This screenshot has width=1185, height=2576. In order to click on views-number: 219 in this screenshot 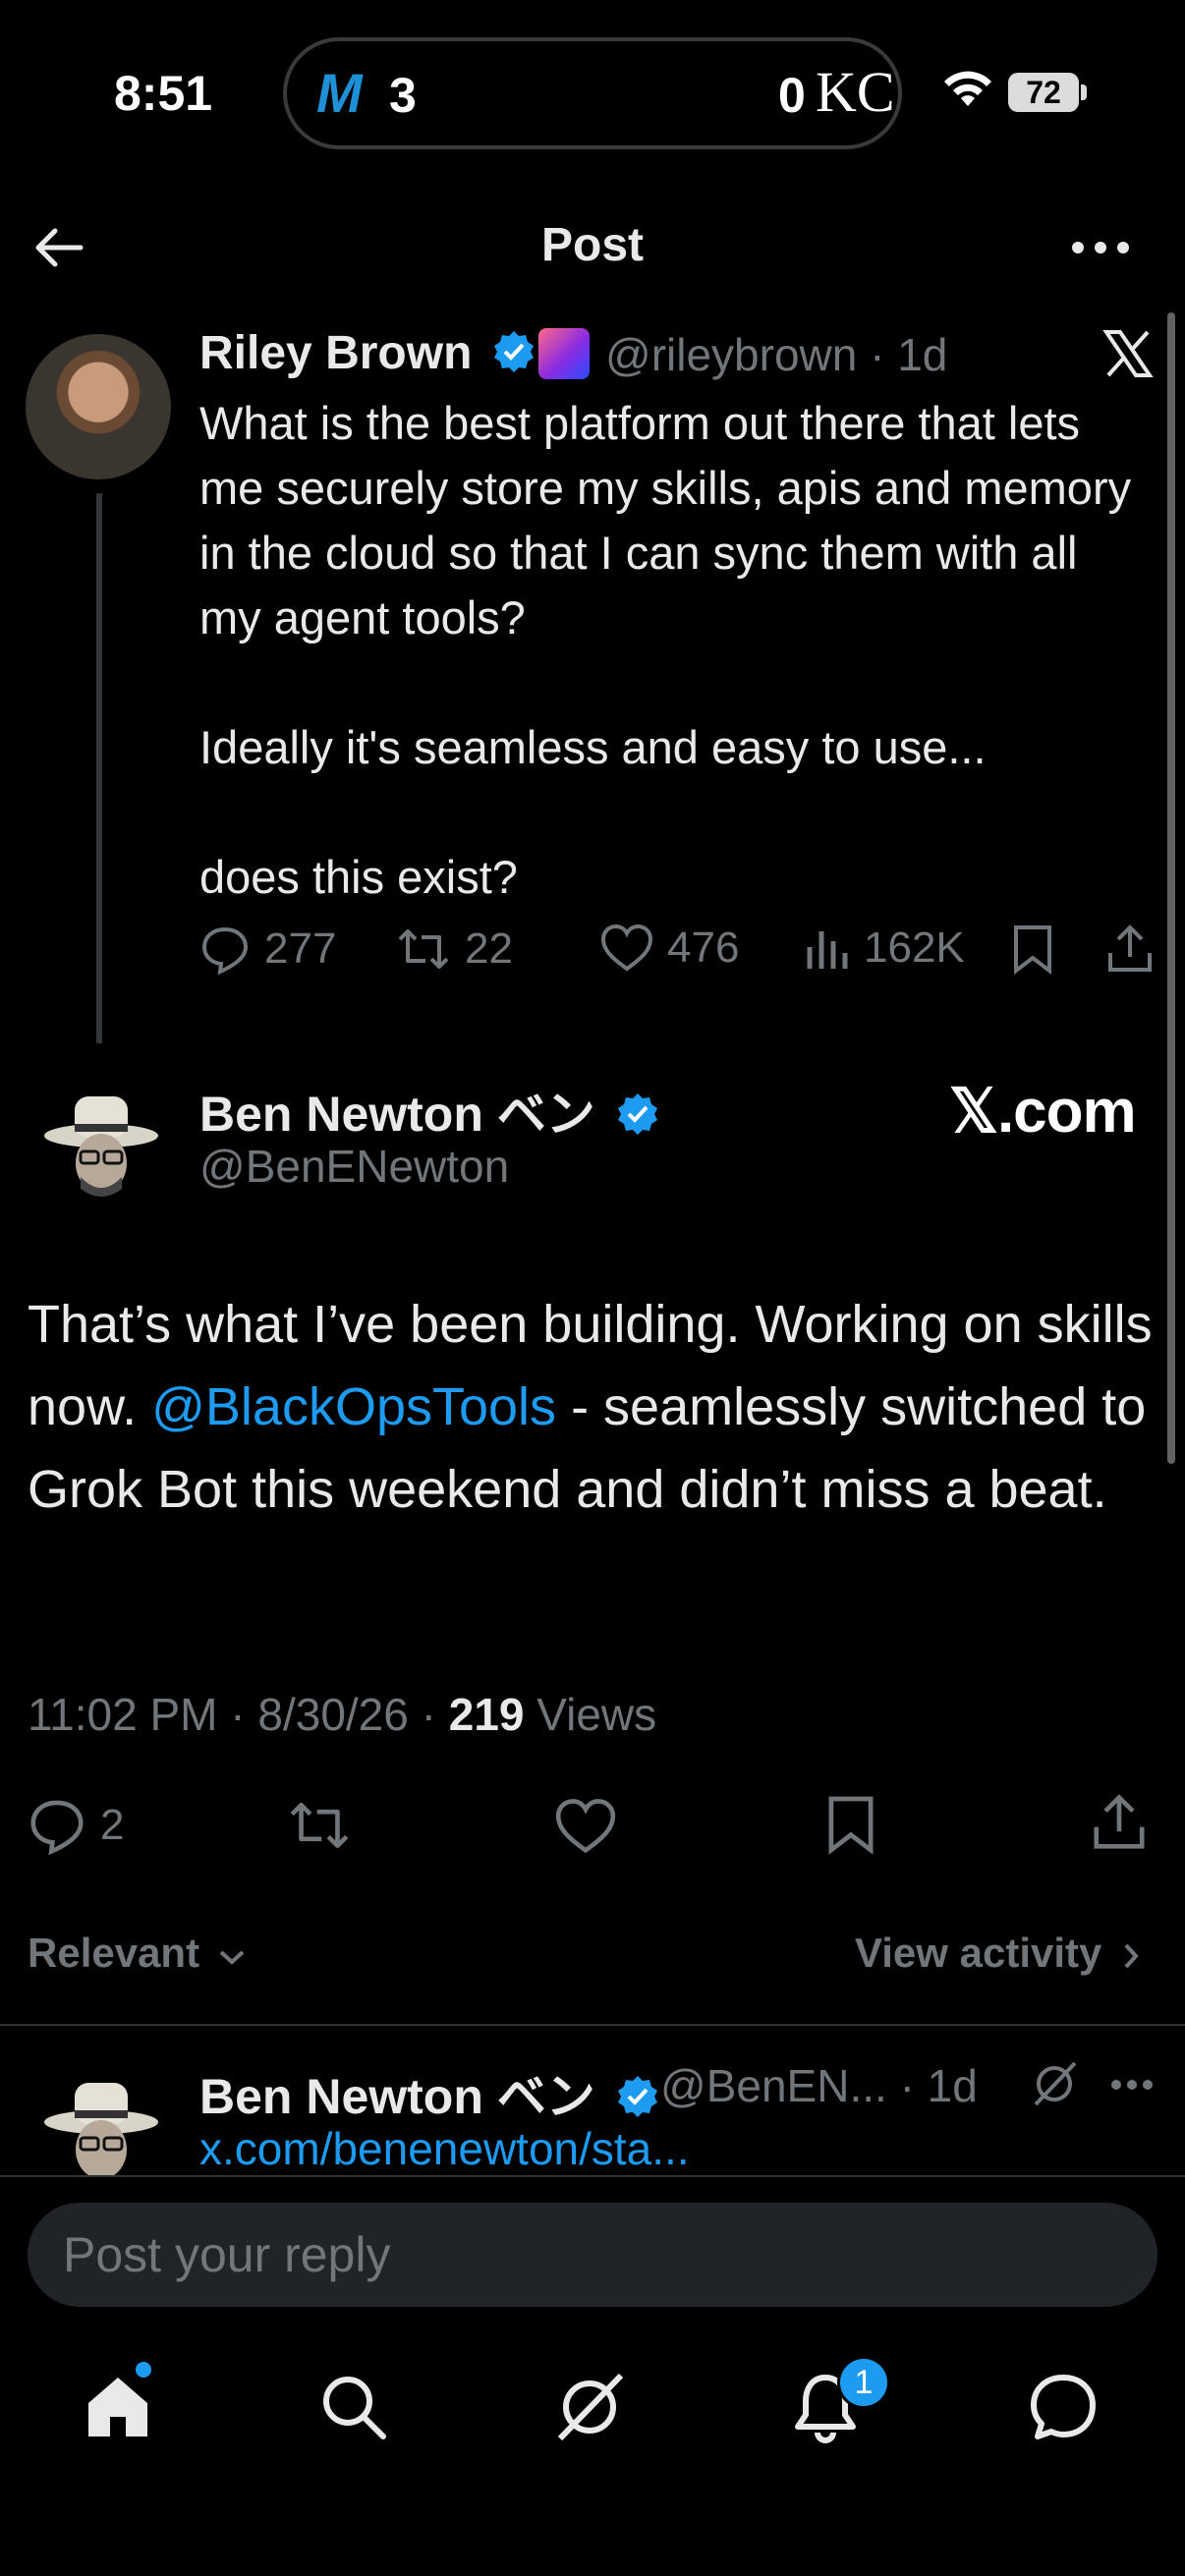, I will do `click(487, 1714)`.